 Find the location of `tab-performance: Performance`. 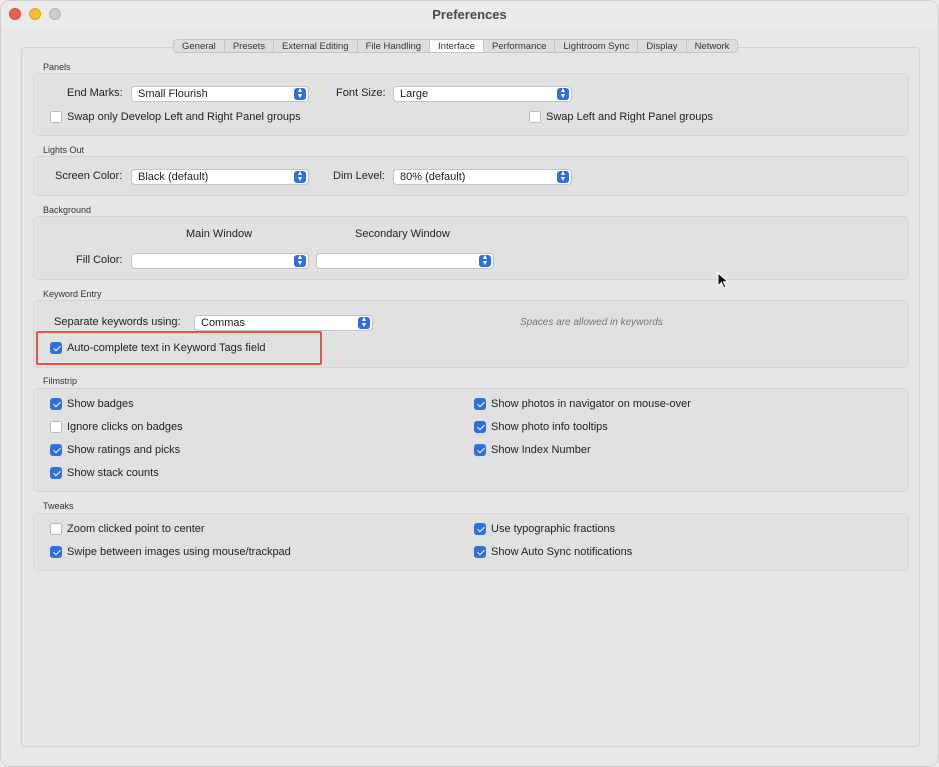

tab-performance: Performance is located at coordinates (520, 46).